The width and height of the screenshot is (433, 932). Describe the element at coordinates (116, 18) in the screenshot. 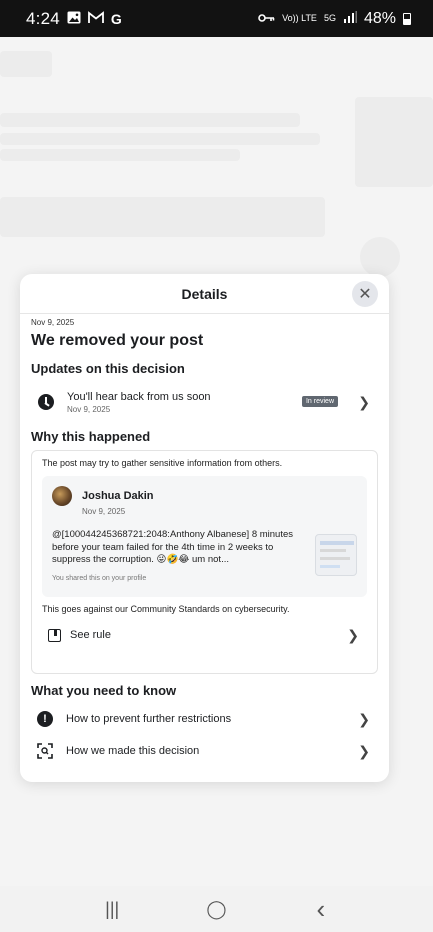

I see `google-icon: G` at that location.